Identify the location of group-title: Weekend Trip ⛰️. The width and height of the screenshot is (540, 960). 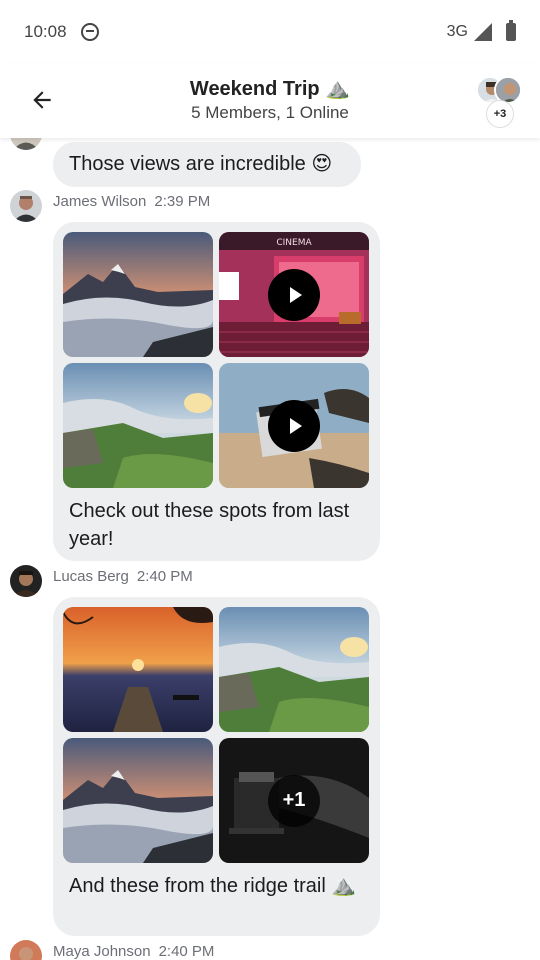
(270, 89).